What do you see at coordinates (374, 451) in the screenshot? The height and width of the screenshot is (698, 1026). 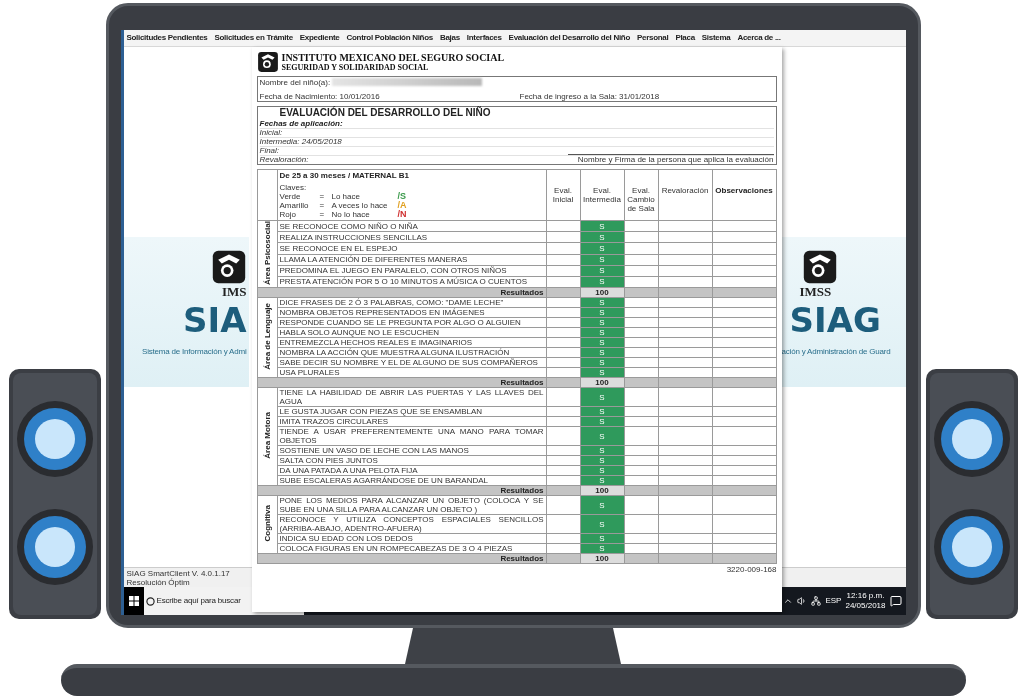 I see `milestone-text: SOSTIENE UN VASO DE LECHE CON LAS MANOS` at bounding box center [374, 451].